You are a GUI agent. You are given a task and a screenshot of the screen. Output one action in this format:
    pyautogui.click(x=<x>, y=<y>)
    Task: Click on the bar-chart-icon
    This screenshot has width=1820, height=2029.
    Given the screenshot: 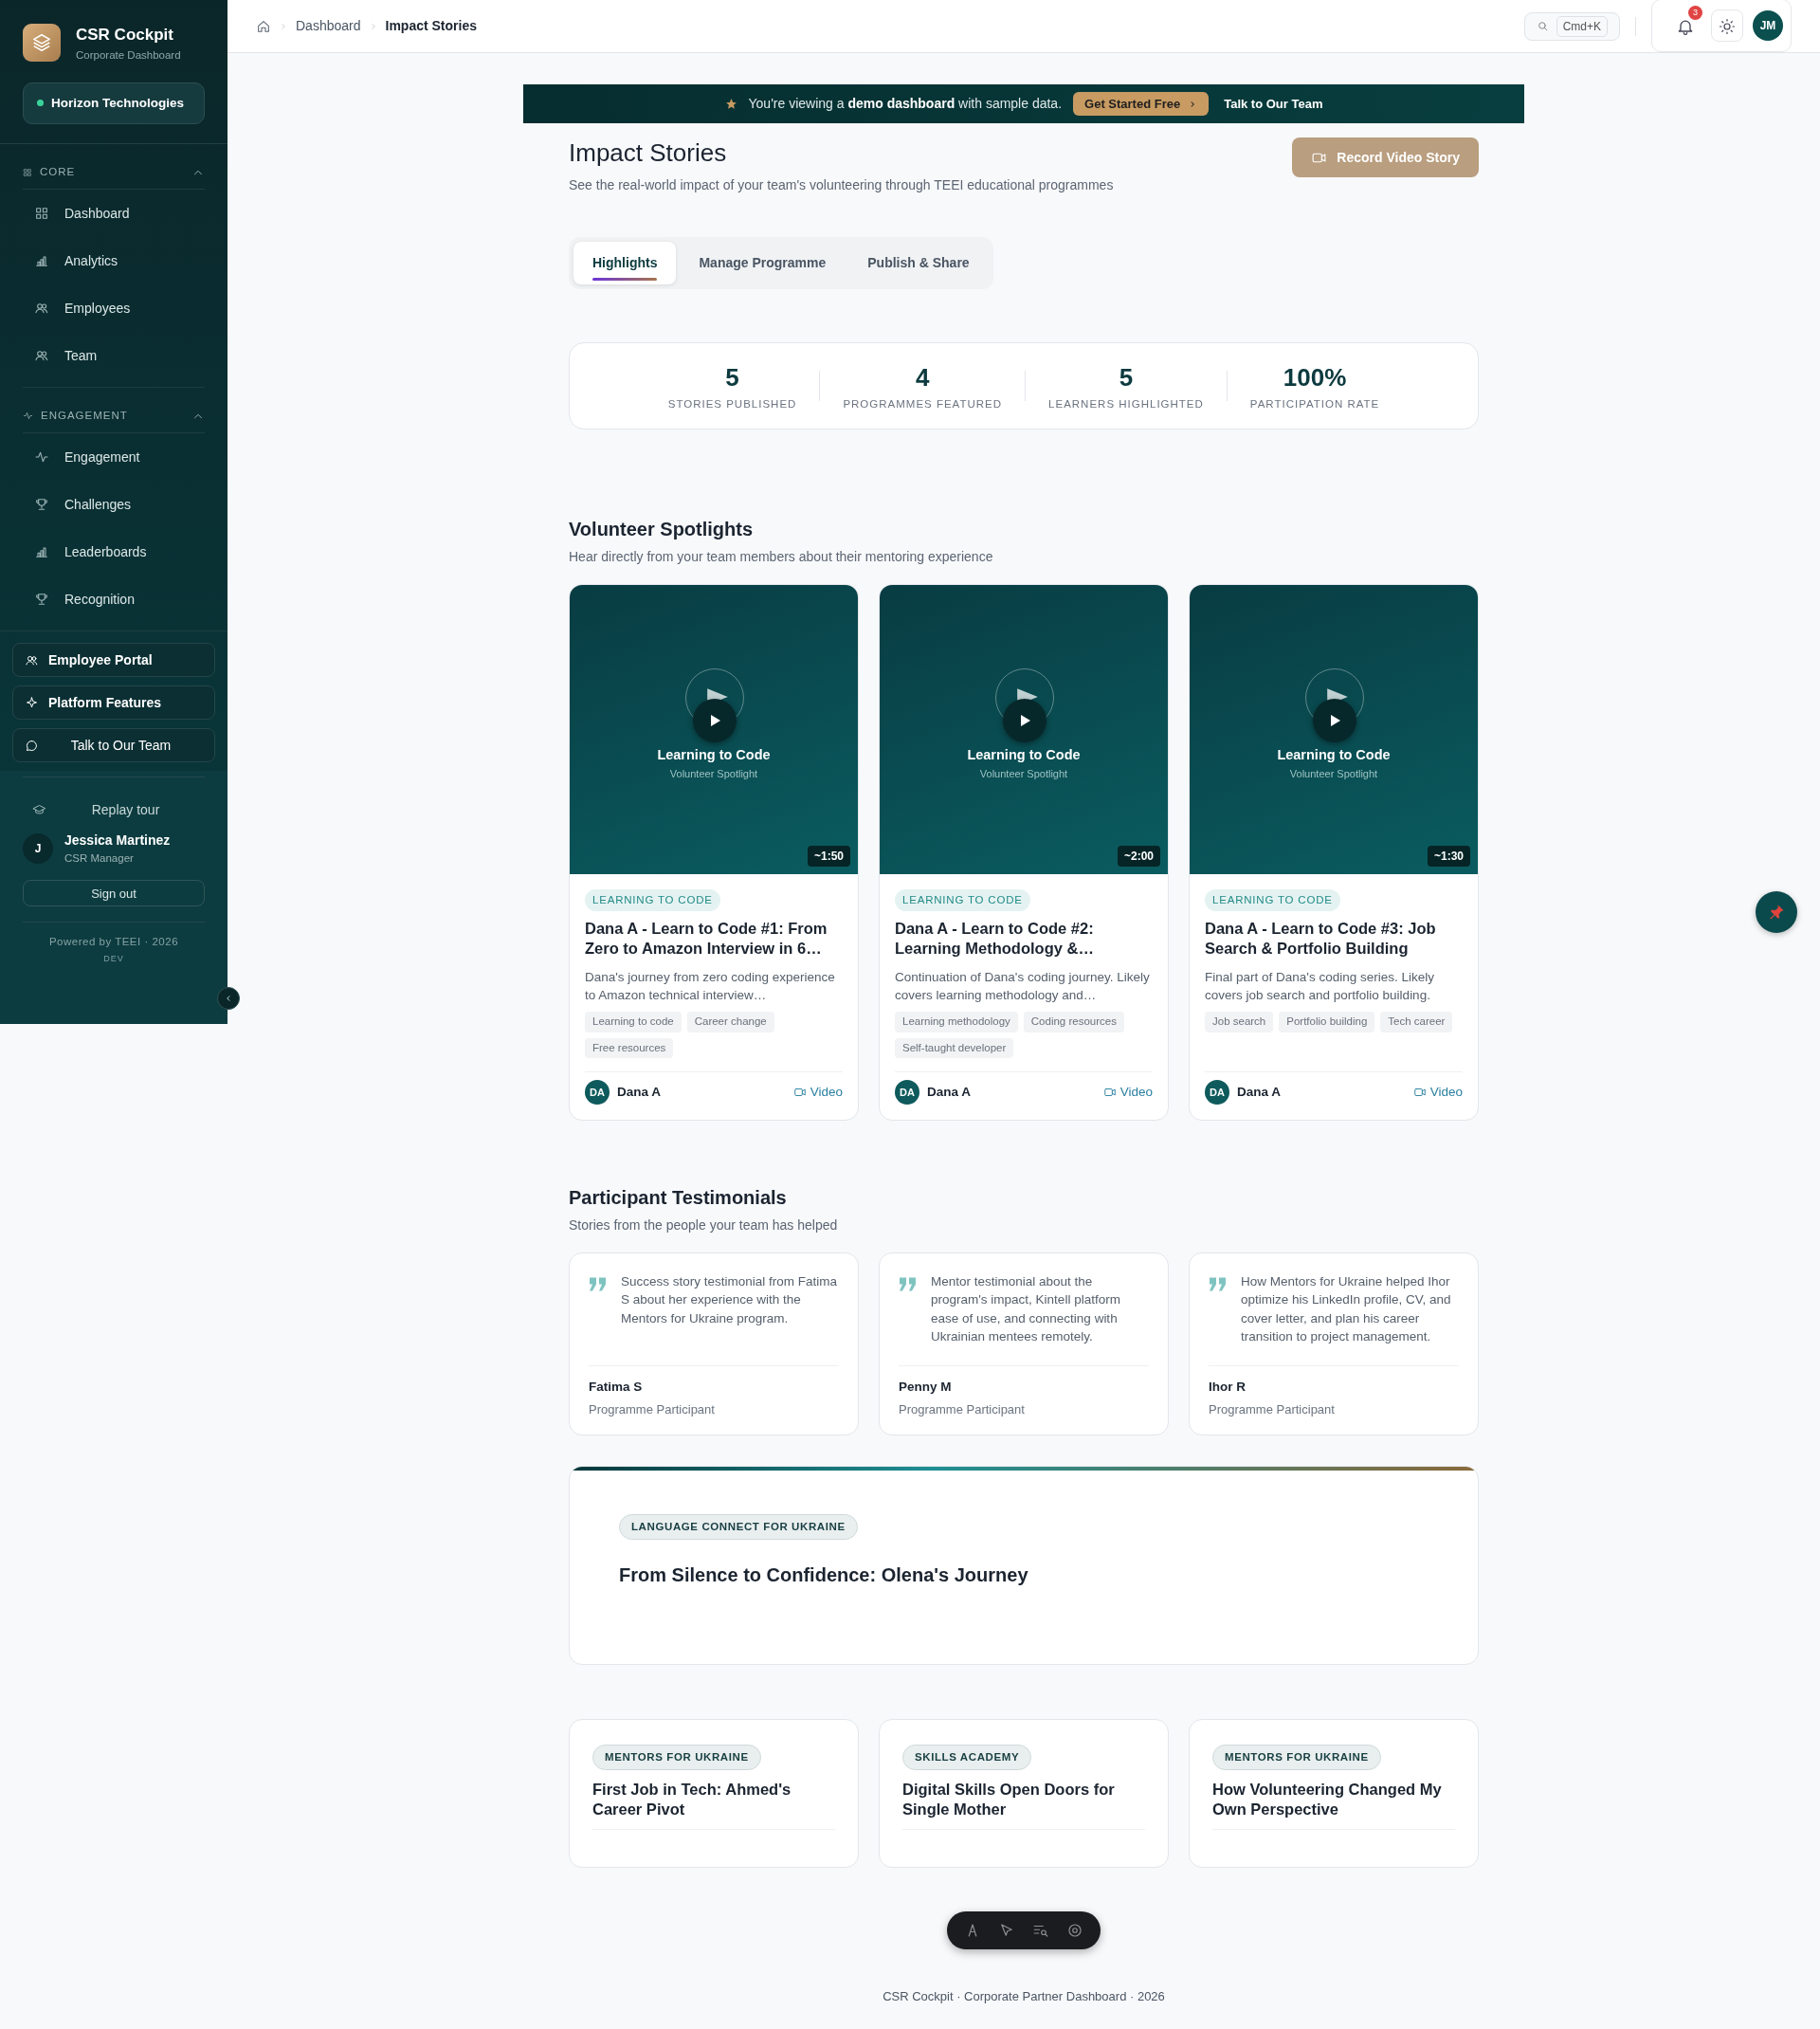 What is the action you would take?
    pyautogui.click(x=41, y=260)
    